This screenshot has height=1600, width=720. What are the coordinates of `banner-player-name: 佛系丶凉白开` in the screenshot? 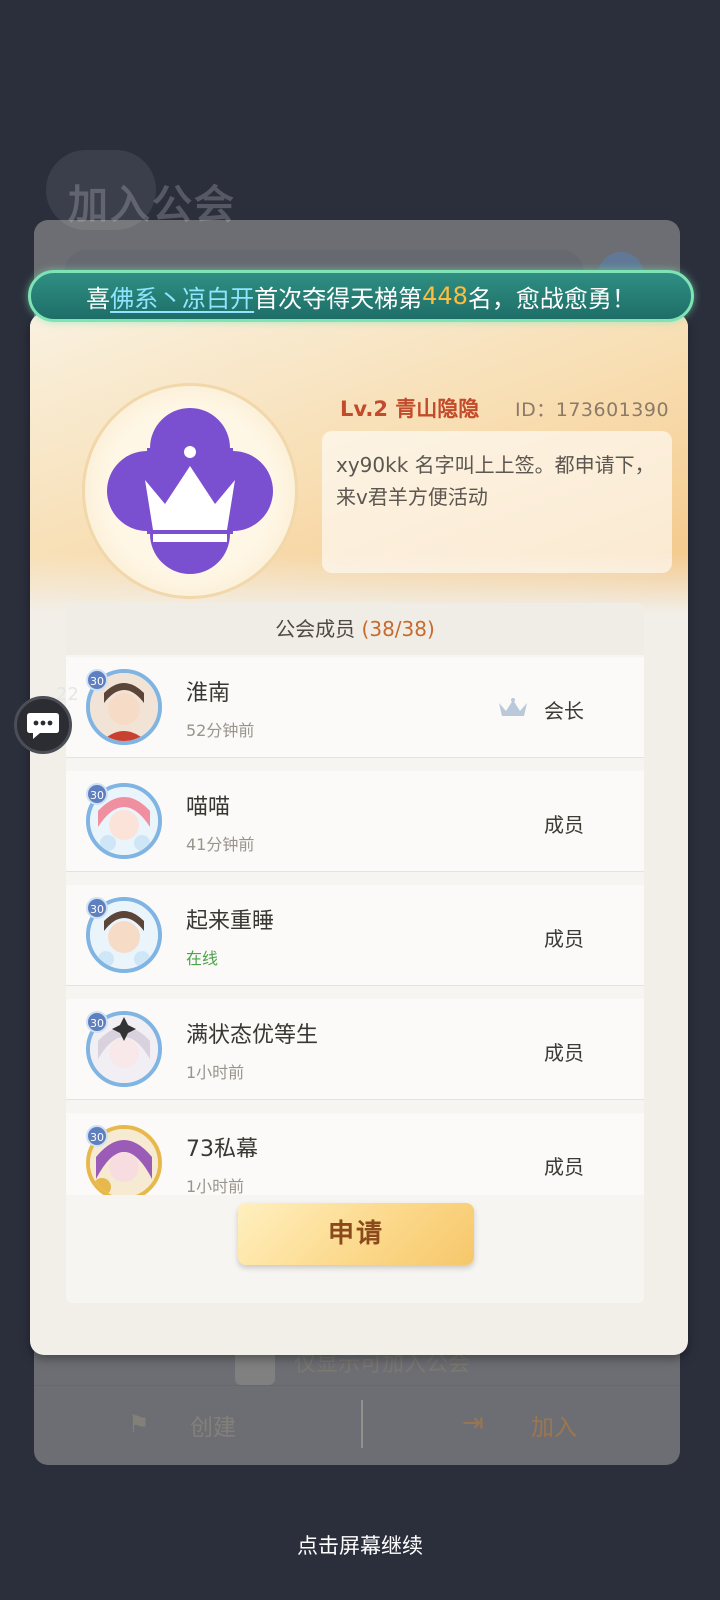 It's located at (182, 296).